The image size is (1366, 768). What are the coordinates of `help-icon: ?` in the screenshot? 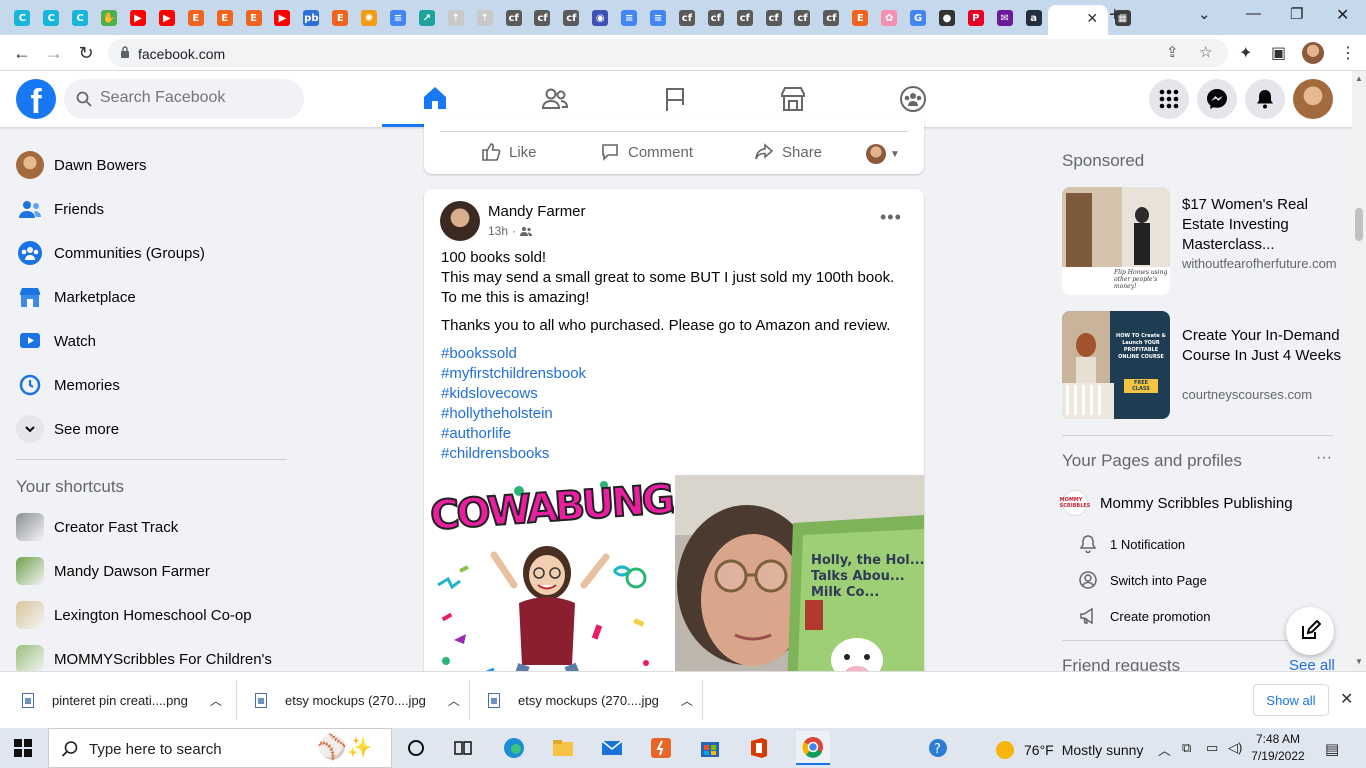 It's located at (938, 748).